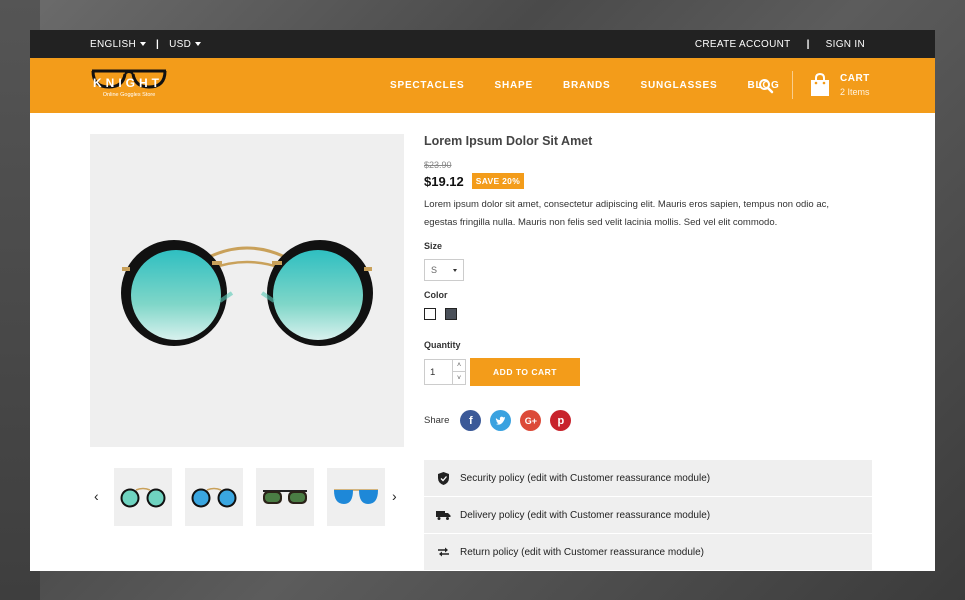 The image size is (965, 600). What do you see at coordinates (443, 552) in the screenshot?
I see `exchange-icon` at bounding box center [443, 552].